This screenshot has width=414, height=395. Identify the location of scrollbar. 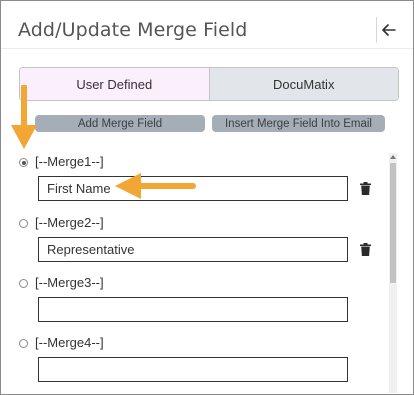
(393, 273).